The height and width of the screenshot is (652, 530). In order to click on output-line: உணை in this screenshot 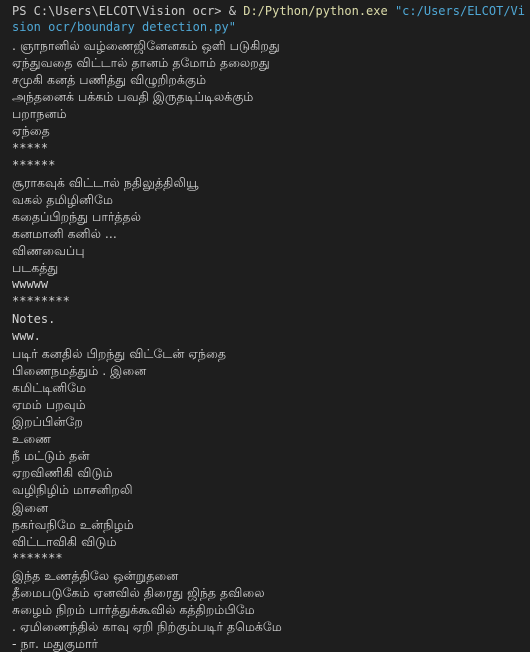, I will do `click(32, 439)`.